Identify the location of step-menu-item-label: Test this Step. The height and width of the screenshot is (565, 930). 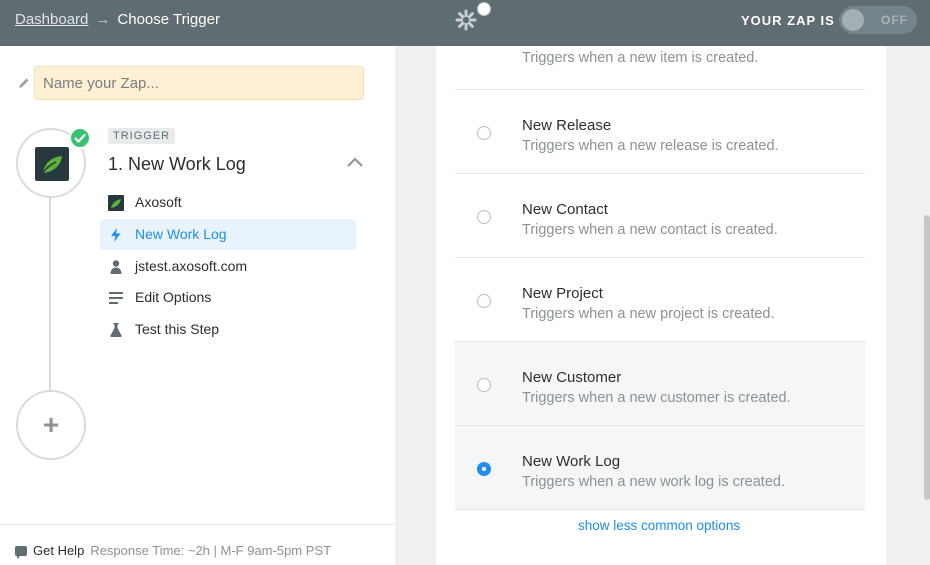
(177, 329).